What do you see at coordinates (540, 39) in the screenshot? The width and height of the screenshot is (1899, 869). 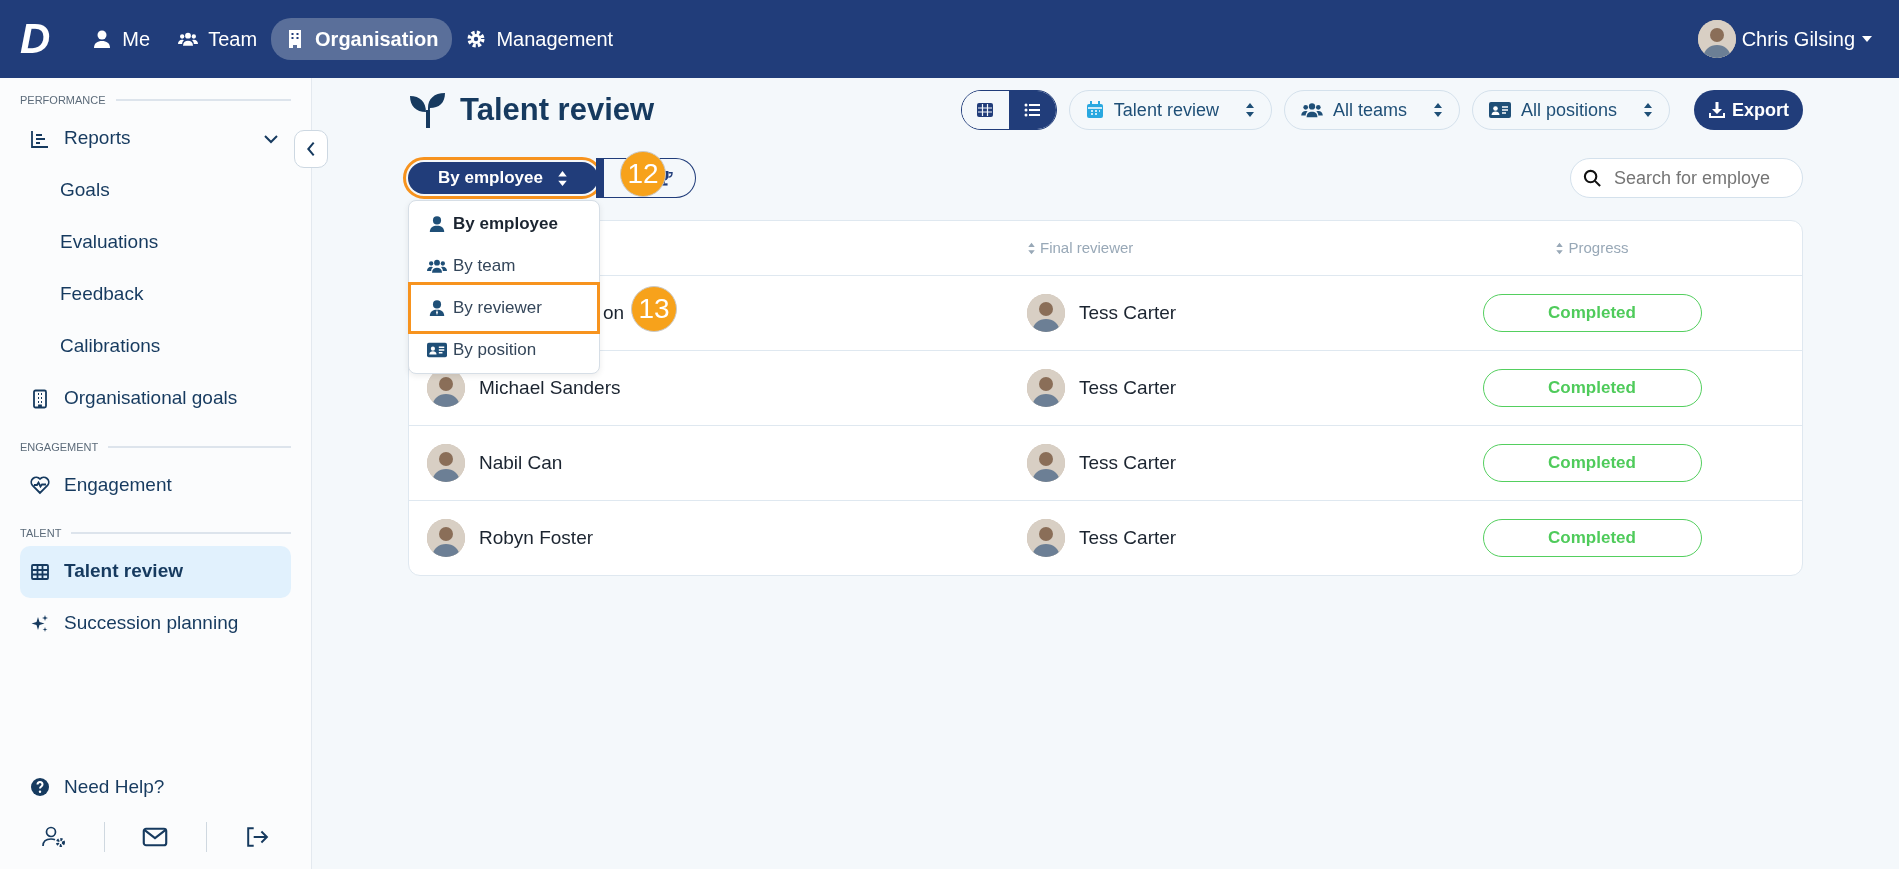 I see `nav-tab: Management` at bounding box center [540, 39].